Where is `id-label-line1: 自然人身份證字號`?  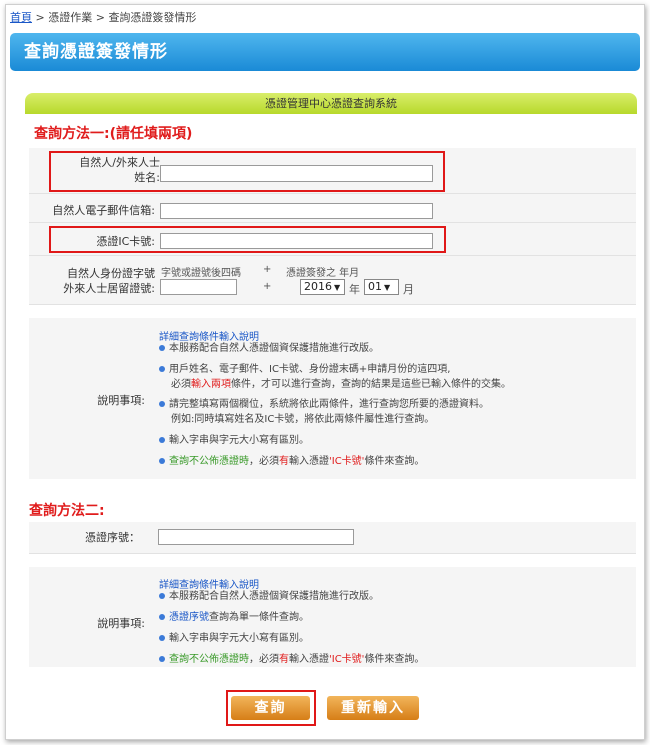 id-label-line1: 自然人身份證字號 is located at coordinates (111, 273).